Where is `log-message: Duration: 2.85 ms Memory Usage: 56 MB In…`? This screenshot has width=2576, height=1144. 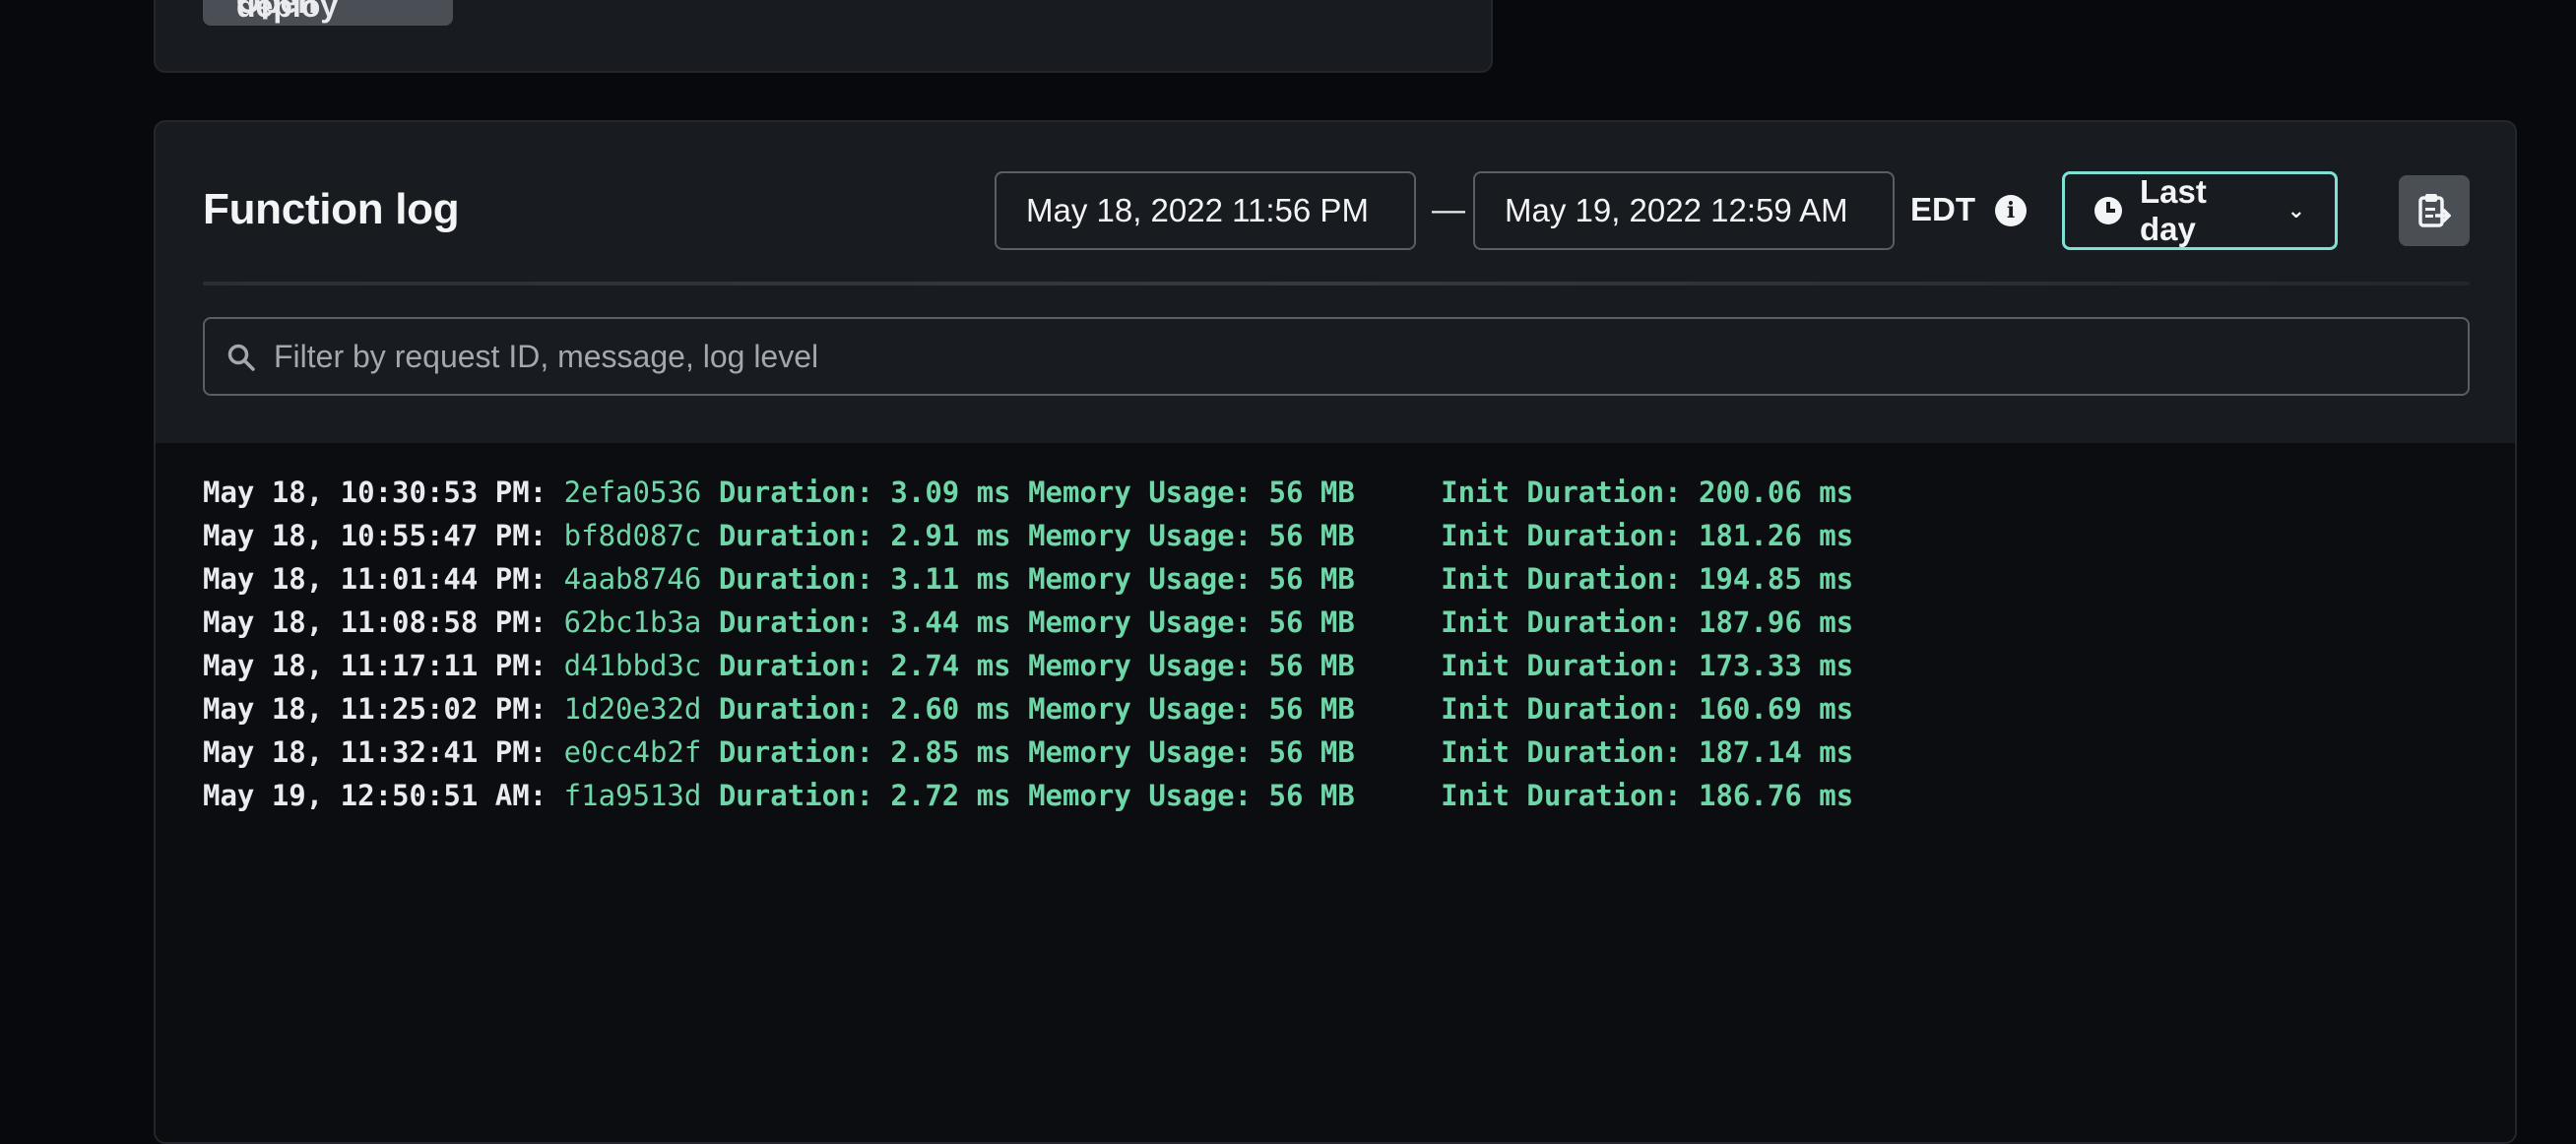 log-message: Duration: 2.85 ms Memory Usage: 56 MB In… is located at coordinates (1286, 752).